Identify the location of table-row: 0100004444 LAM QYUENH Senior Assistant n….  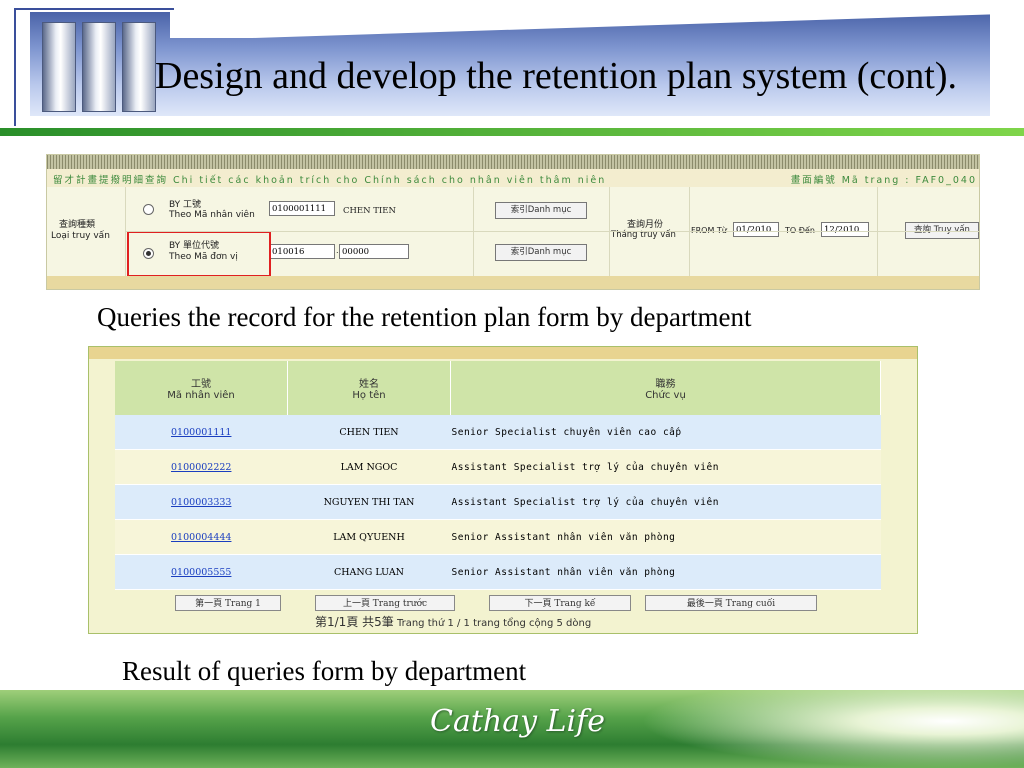
(498, 537).